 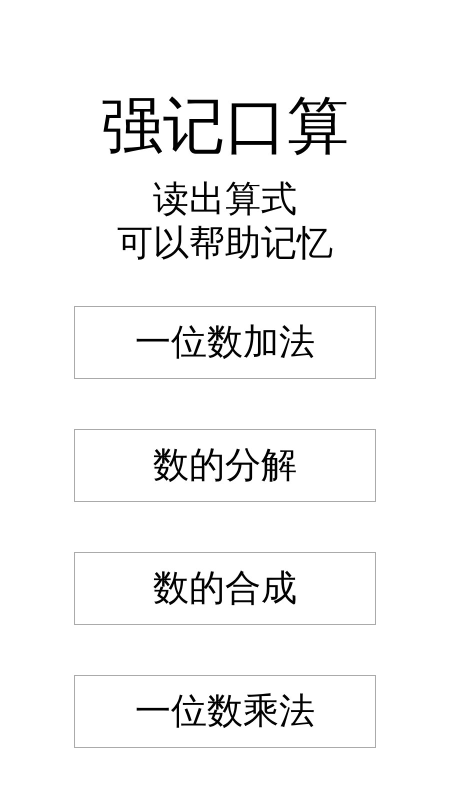 I want to click on menu-button: 数的分解, so click(x=225, y=465).